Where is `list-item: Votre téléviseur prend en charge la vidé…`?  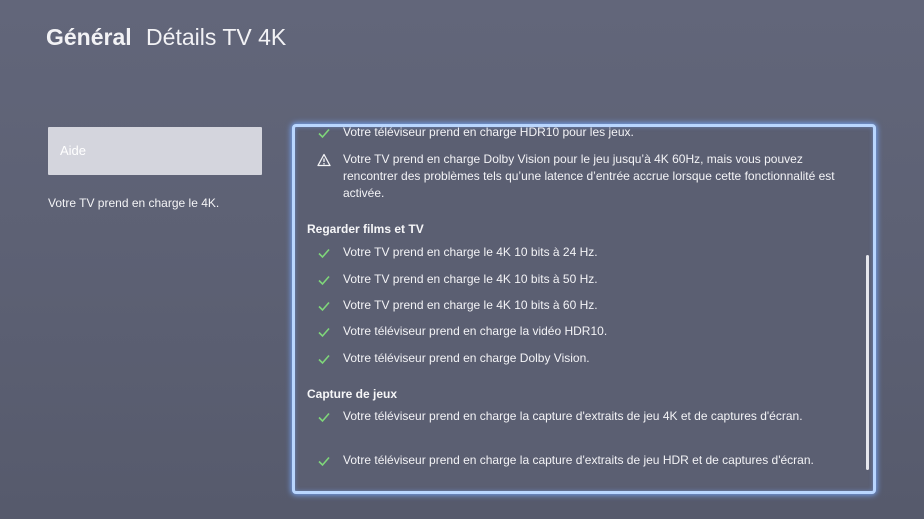 list-item: Votre téléviseur prend en charge la vidé… is located at coordinates (577, 331).